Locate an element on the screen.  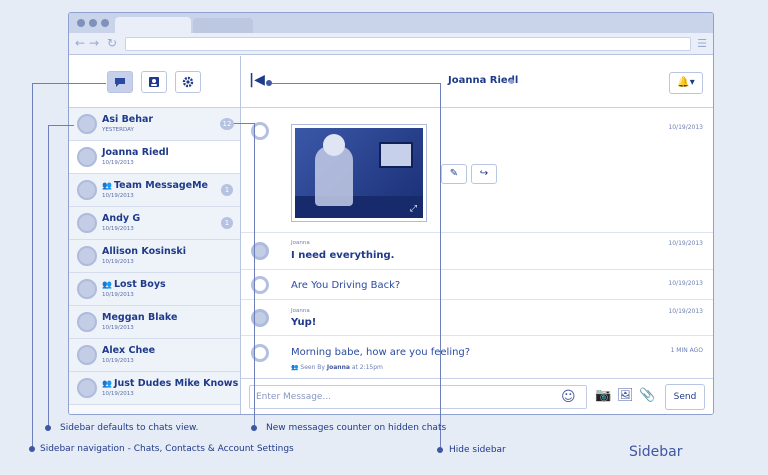
annotation-line-nav is located at coordinates (32, 266).